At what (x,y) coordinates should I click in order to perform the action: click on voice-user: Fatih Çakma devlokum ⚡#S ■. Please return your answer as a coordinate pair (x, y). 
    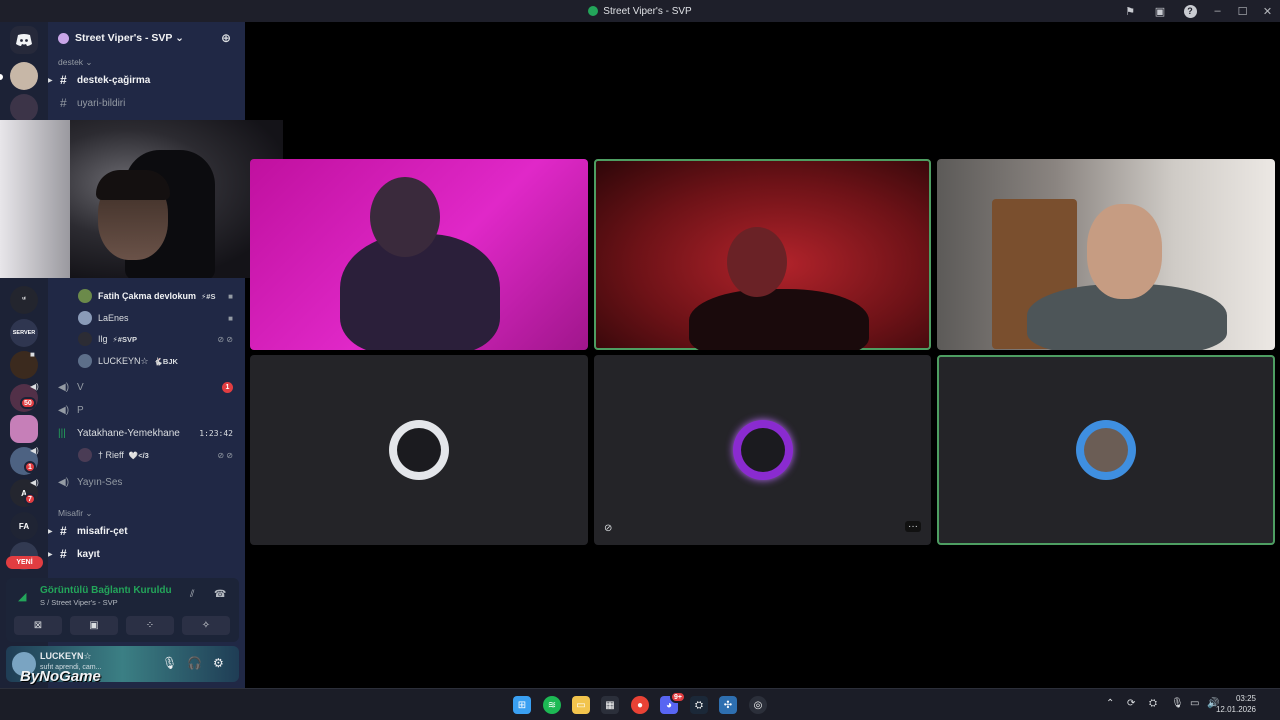
    Looking at the image, I should click on (160, 296).